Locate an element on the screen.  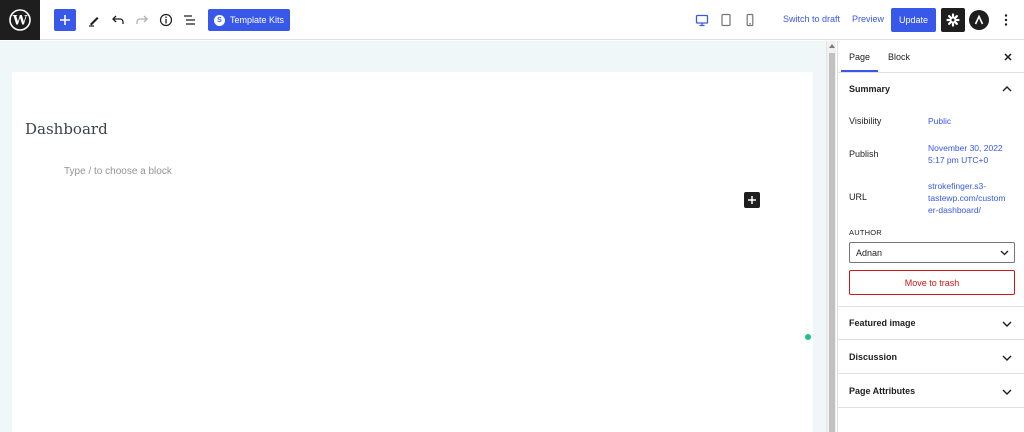
close-sidebar-button is located at coordinates (1008, 57).